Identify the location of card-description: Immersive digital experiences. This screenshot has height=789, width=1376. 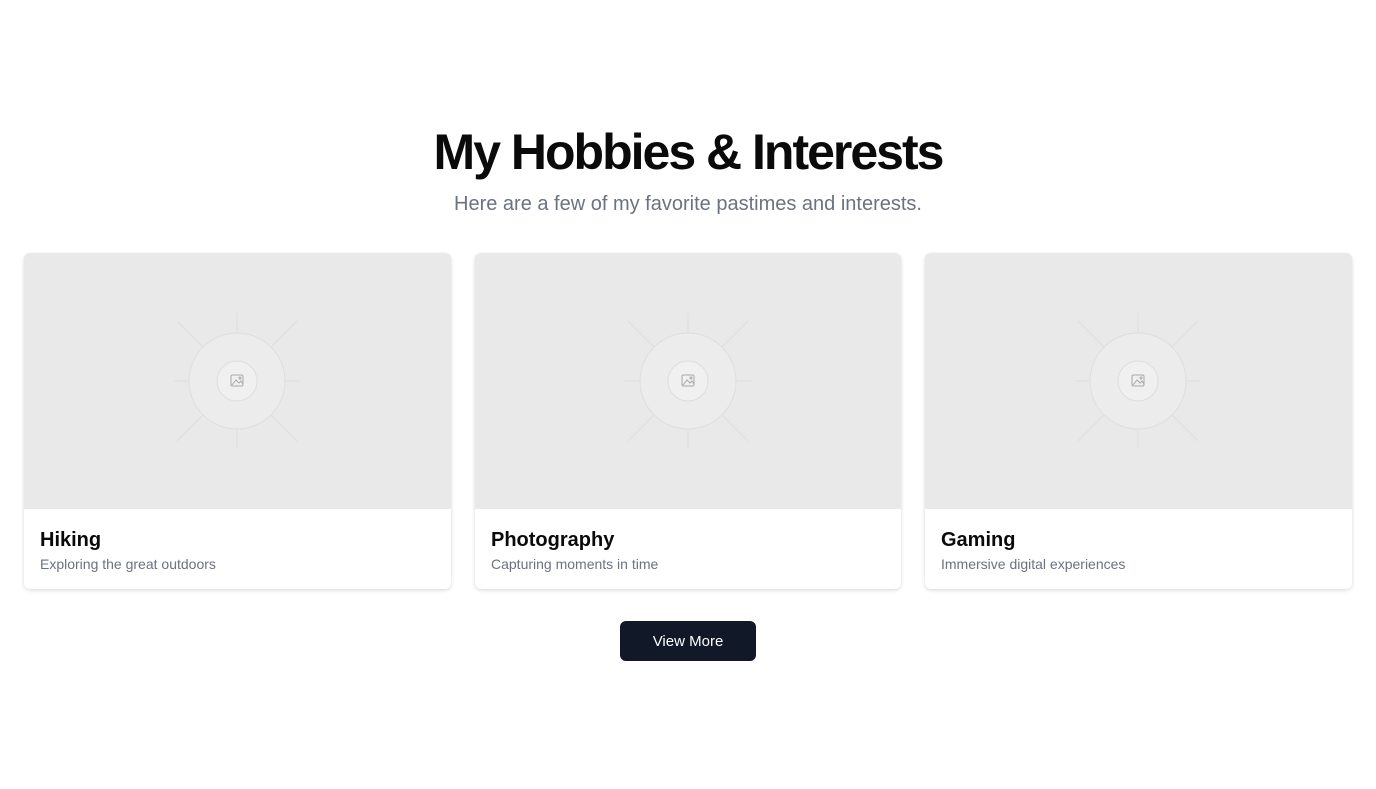
(1033, 564).